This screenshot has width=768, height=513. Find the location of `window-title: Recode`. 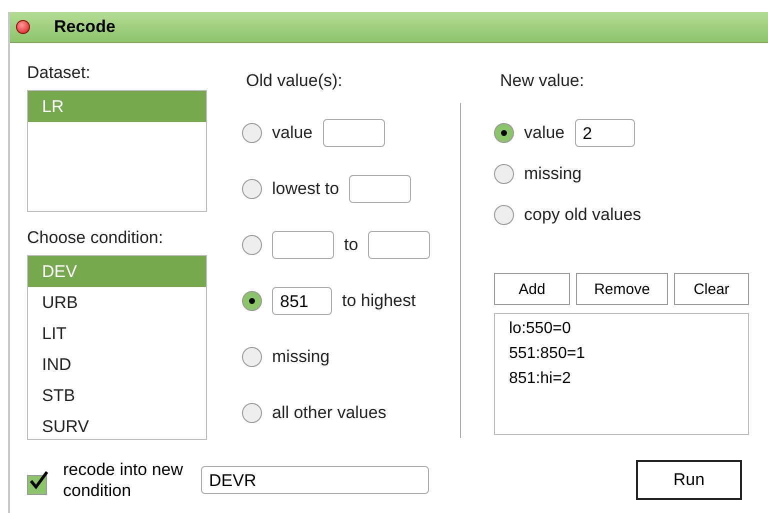

window-title: Recode is located at coordinates (85, 27).